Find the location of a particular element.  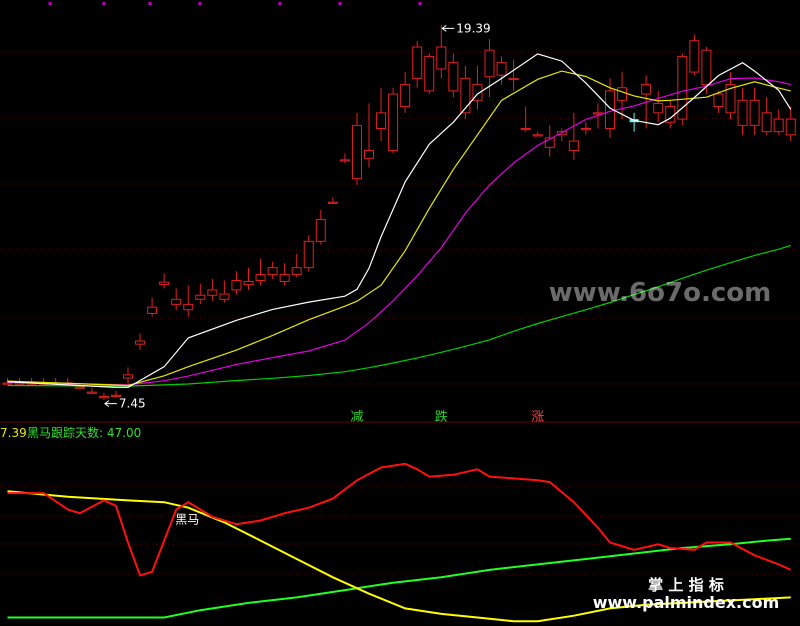

low-price-label: 7.45 is located at coordinates (132, 404).